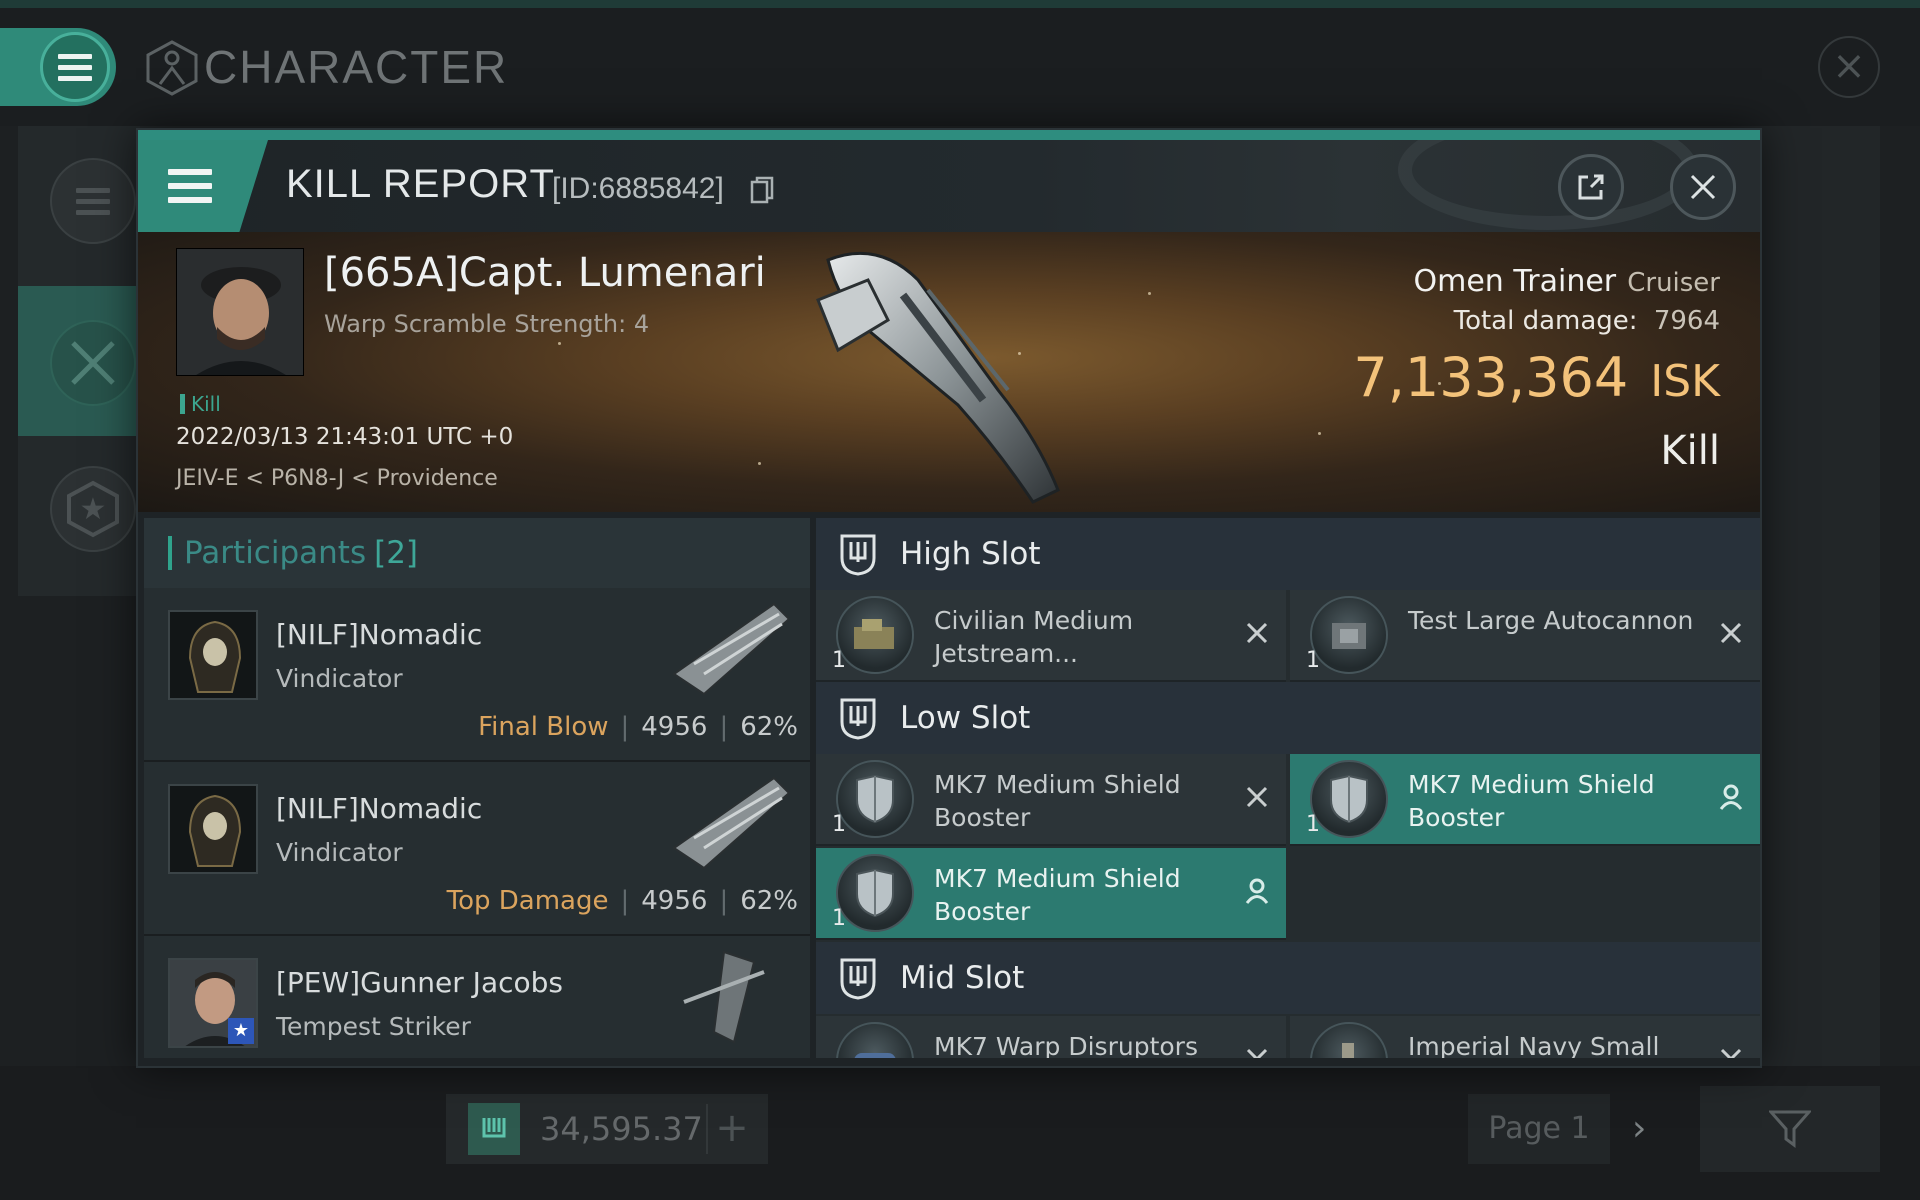  I want to click on add-funds-button: +, so click(731, 1129).